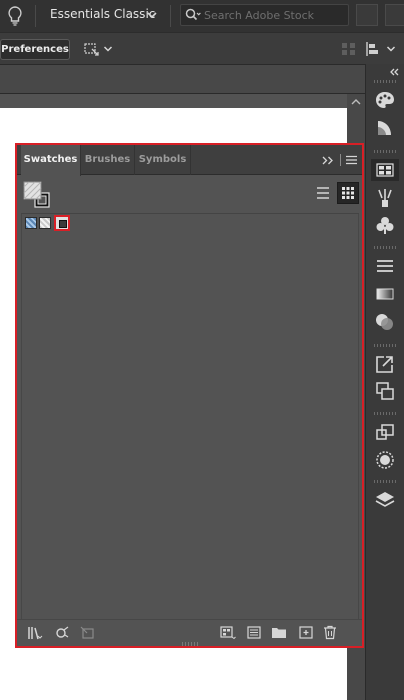  I want to click on lightbulb-icon, so click(15, 16).